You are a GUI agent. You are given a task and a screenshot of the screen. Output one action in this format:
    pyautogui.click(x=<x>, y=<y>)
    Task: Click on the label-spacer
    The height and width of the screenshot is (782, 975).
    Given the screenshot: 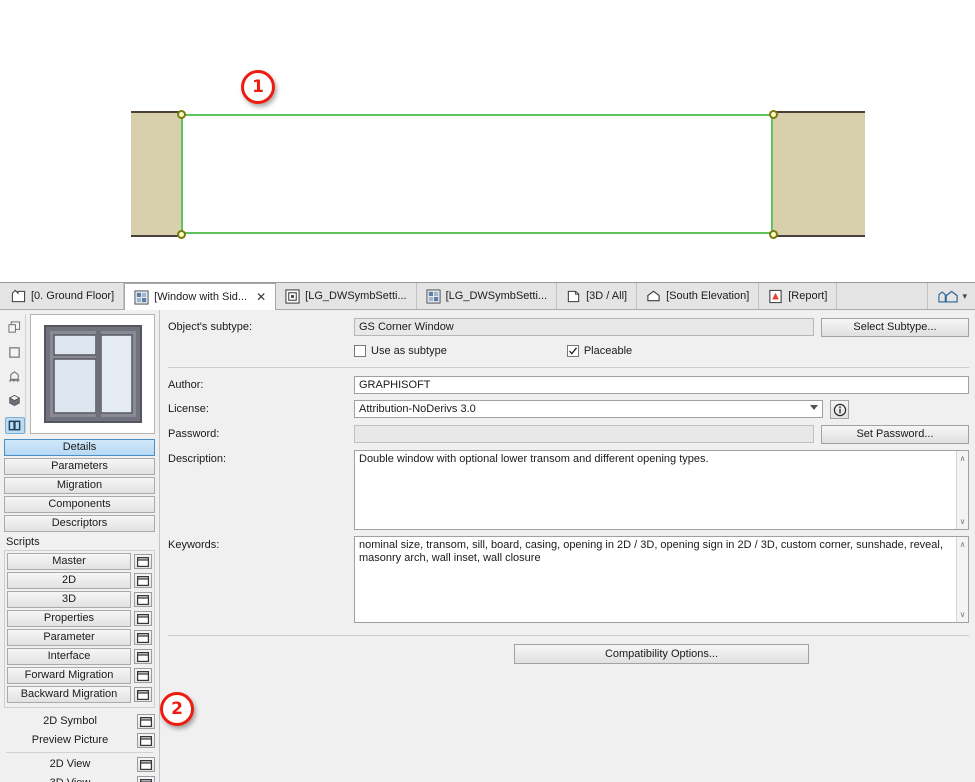 What is the action you would take?
    pyautogui.click(x=261, y=344)
    